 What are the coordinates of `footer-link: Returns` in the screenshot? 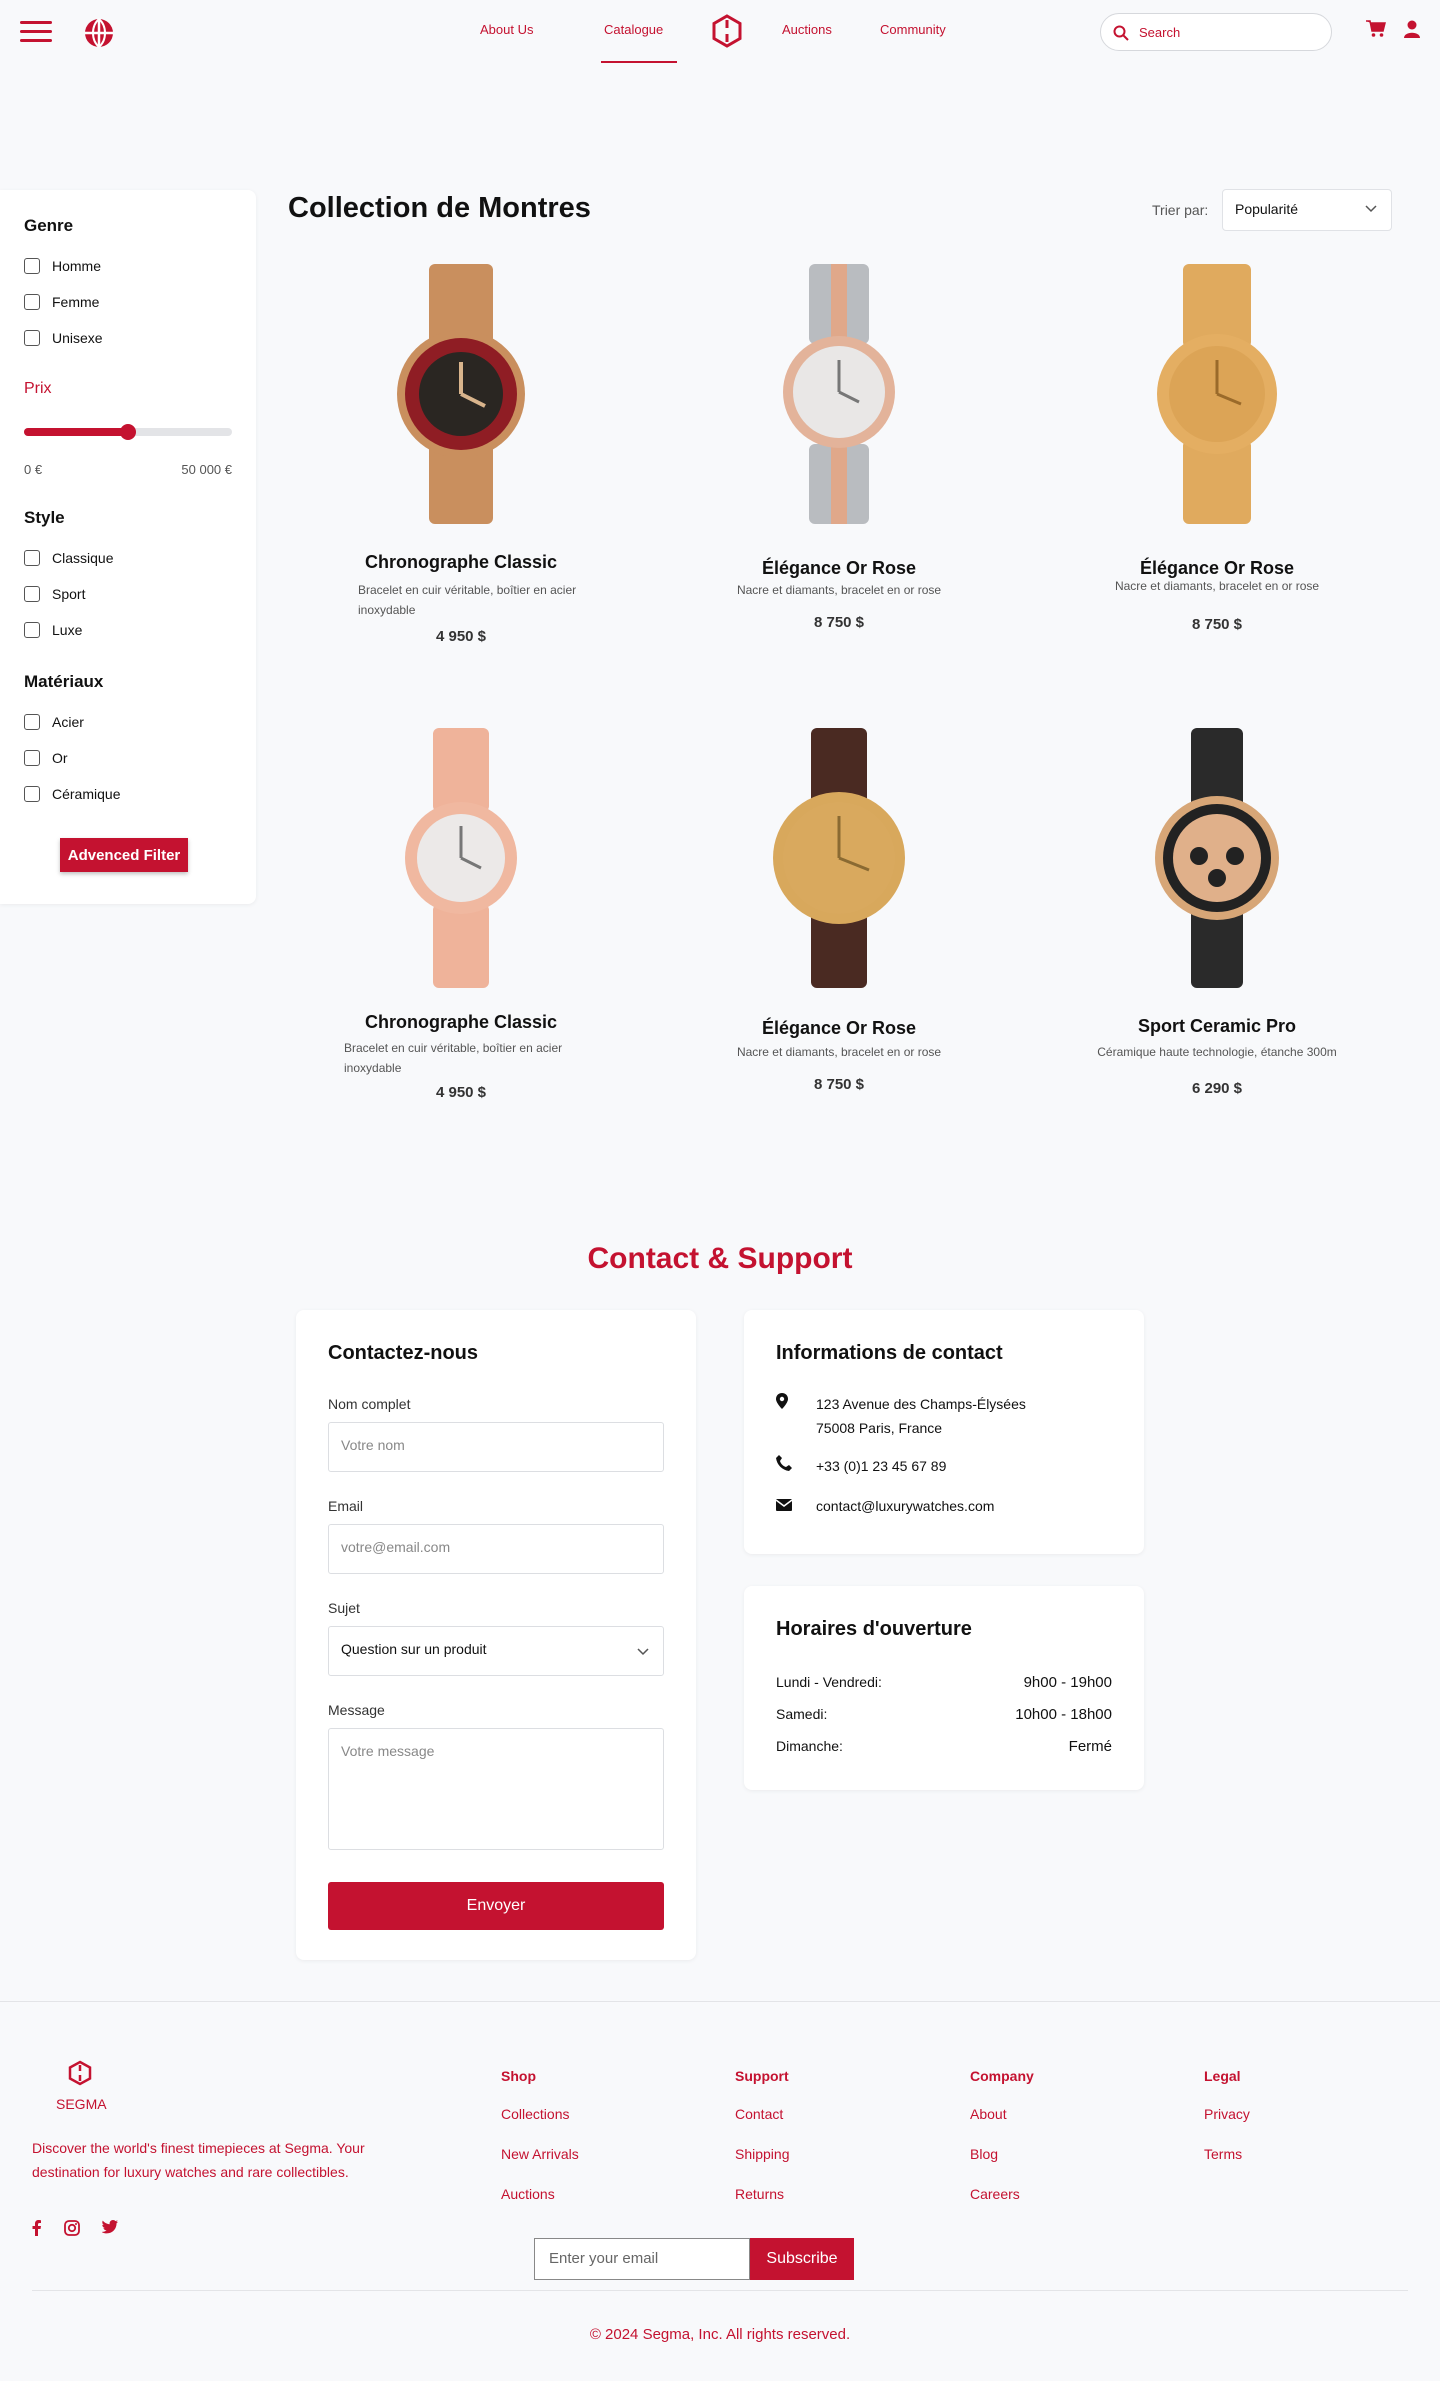 It's located at (759, 2194).